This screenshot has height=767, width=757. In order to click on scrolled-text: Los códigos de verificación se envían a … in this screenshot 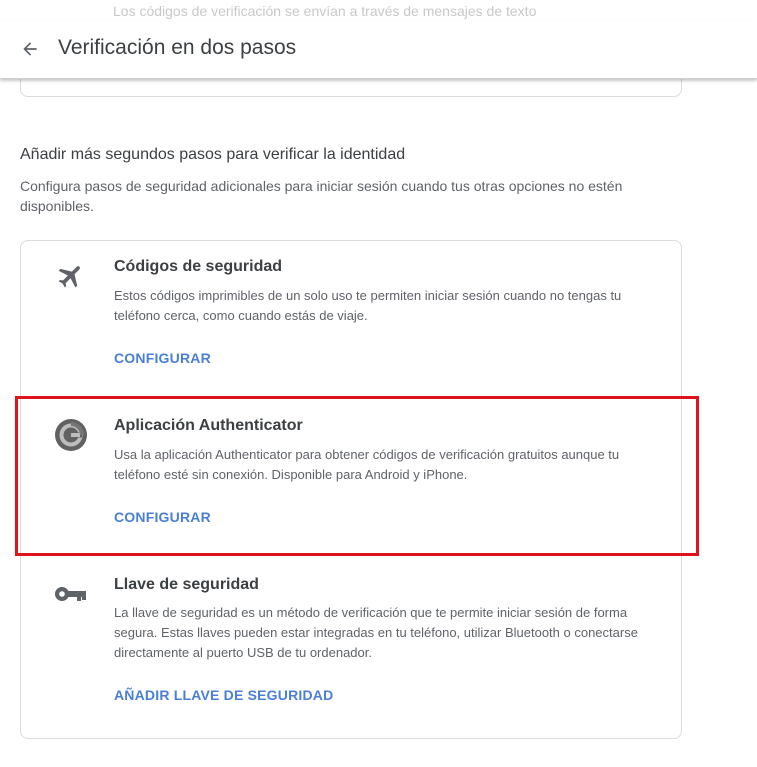, I will do `click(325, 11)`.